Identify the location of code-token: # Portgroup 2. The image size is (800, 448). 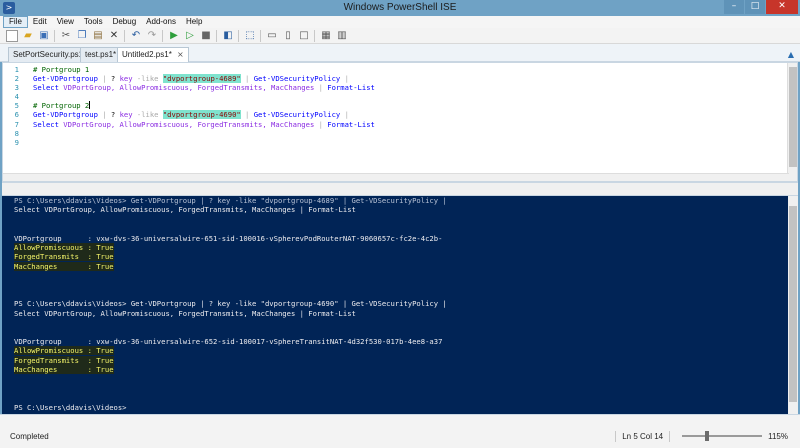
(61, 106).